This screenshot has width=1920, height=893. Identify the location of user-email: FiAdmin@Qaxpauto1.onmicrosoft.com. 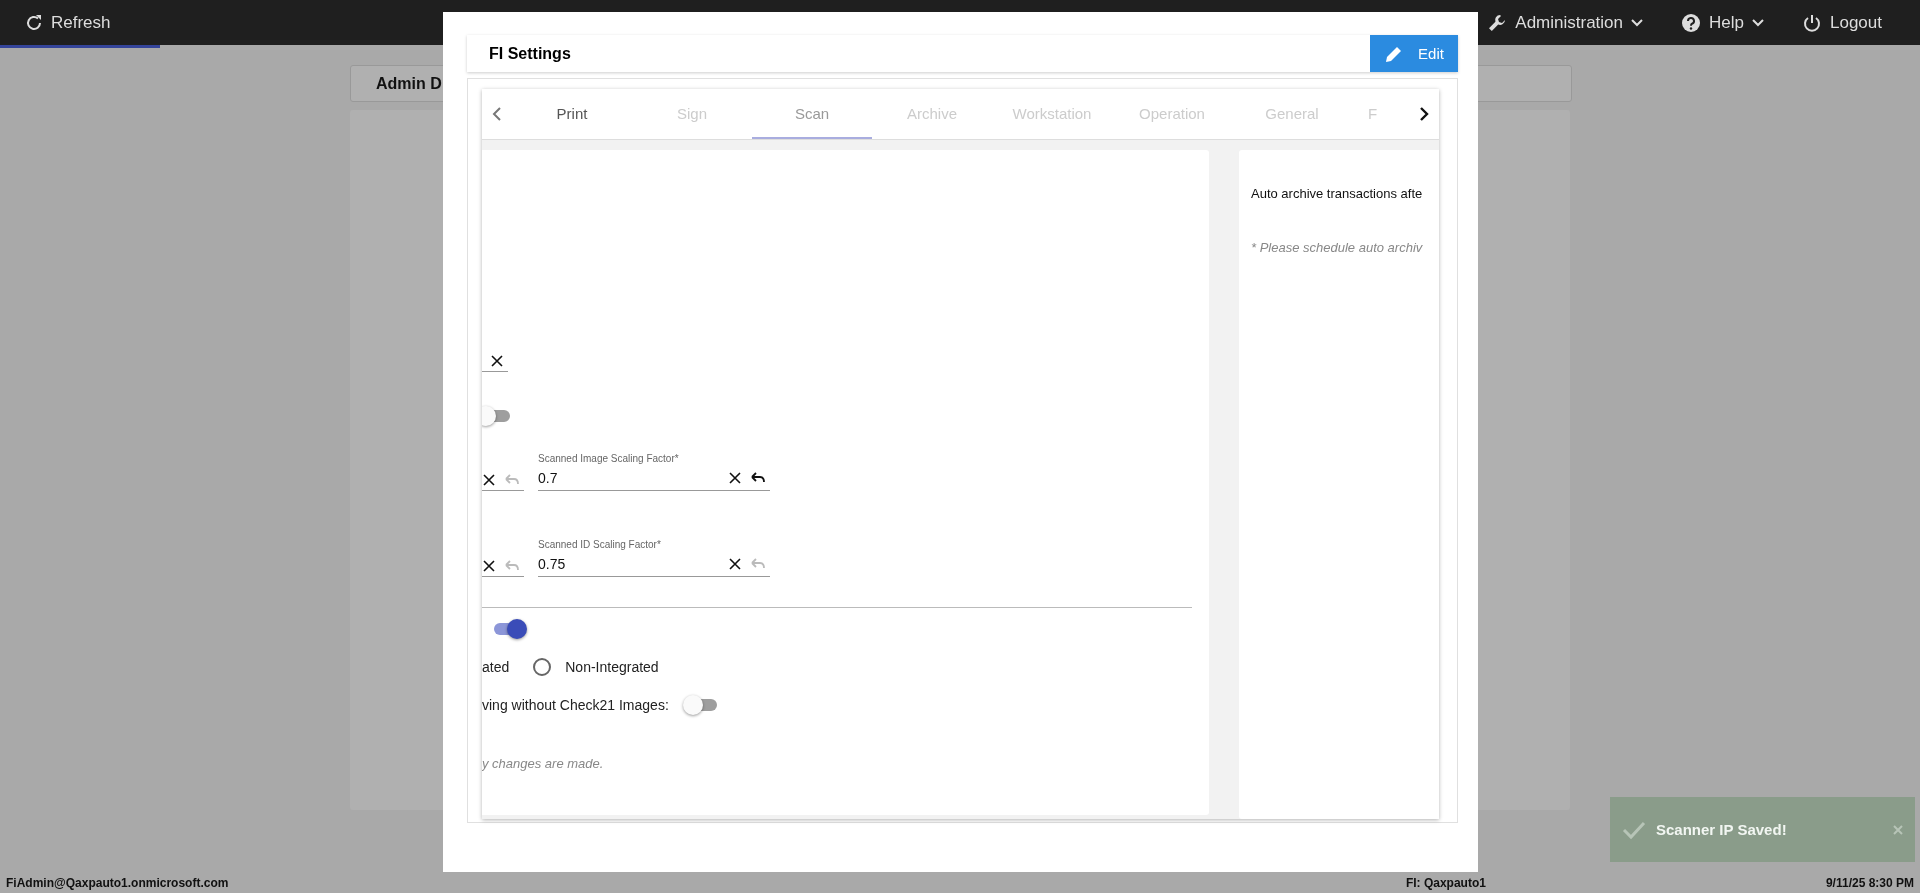
(117, 882).